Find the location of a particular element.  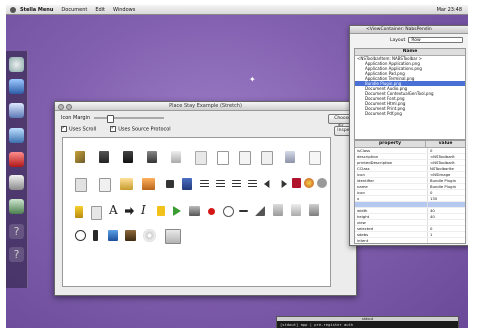

italic-text-icon: I is located at coordinates (144, 210).